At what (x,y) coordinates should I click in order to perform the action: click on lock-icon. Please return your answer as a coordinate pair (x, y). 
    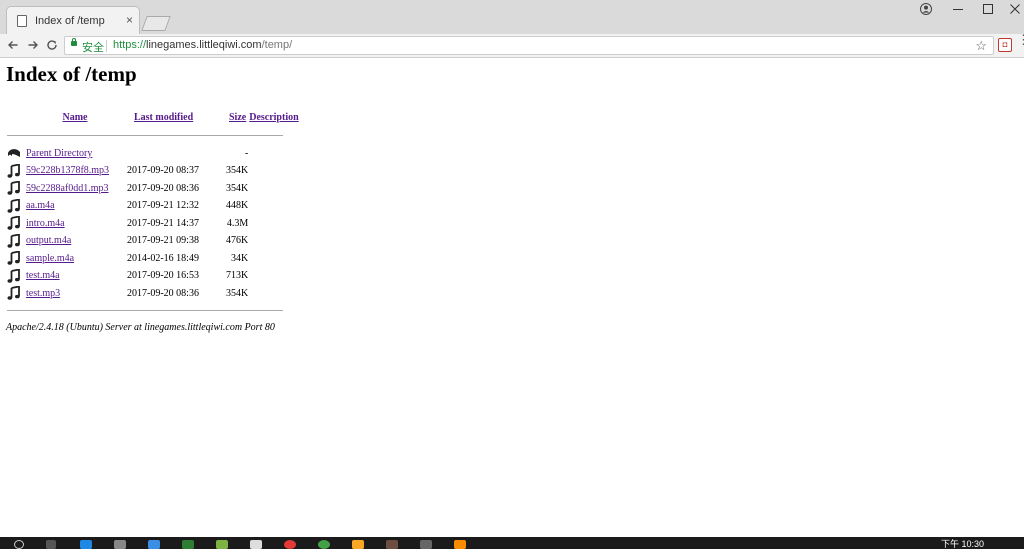
    Looking at the image, I should click on (74, 42).